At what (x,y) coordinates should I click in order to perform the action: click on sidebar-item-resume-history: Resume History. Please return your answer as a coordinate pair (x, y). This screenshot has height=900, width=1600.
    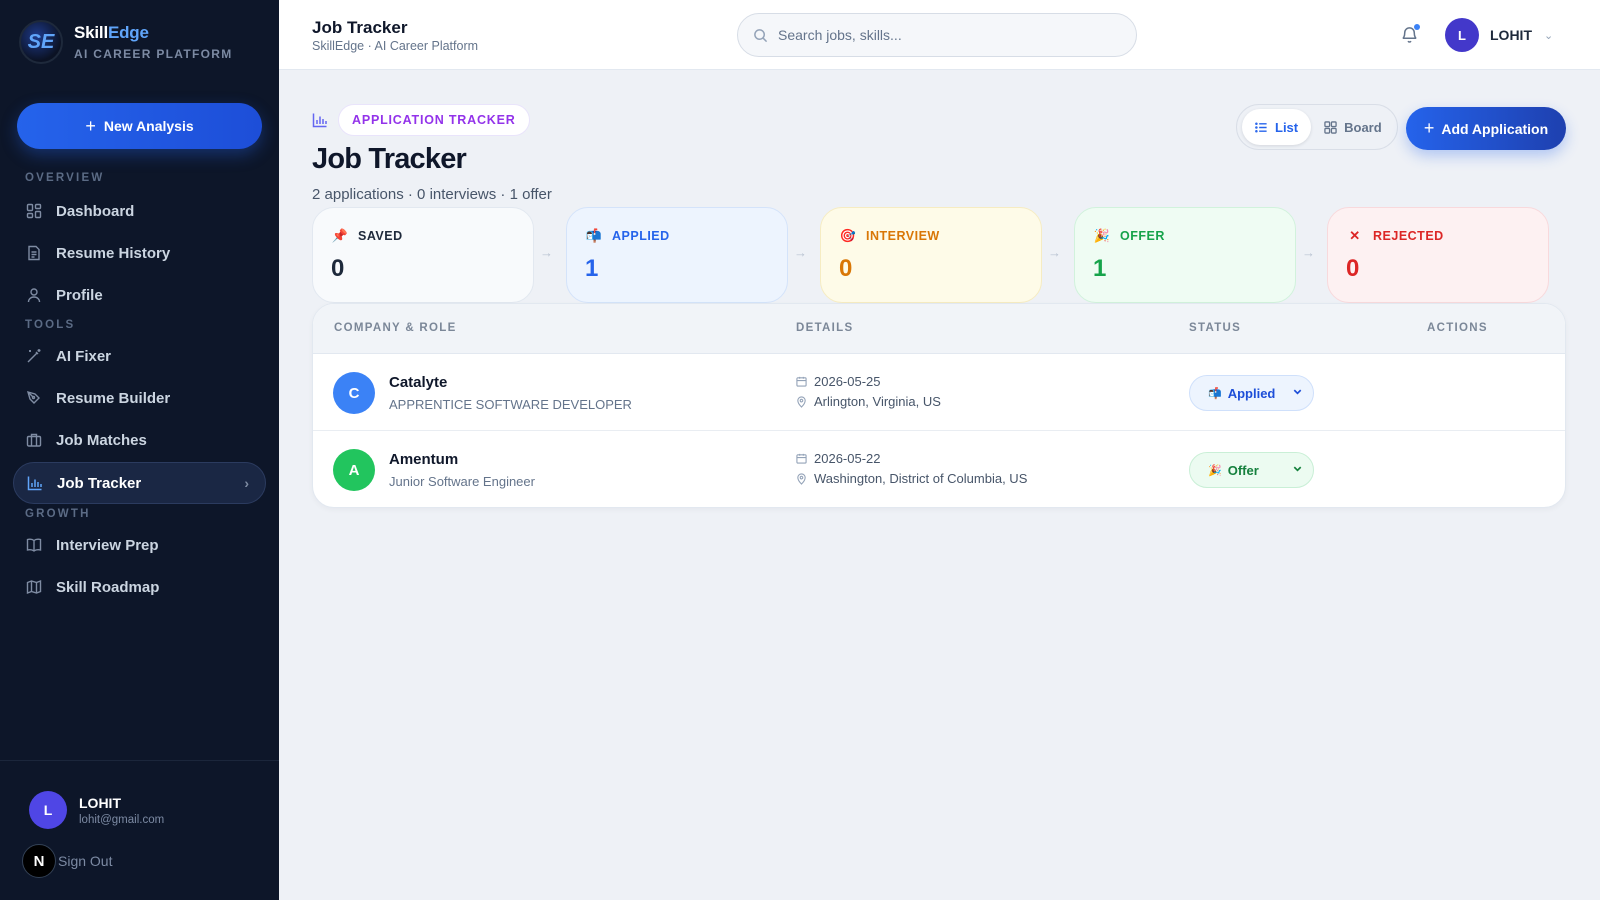
    Looking at the image, I should click on (139, 253).